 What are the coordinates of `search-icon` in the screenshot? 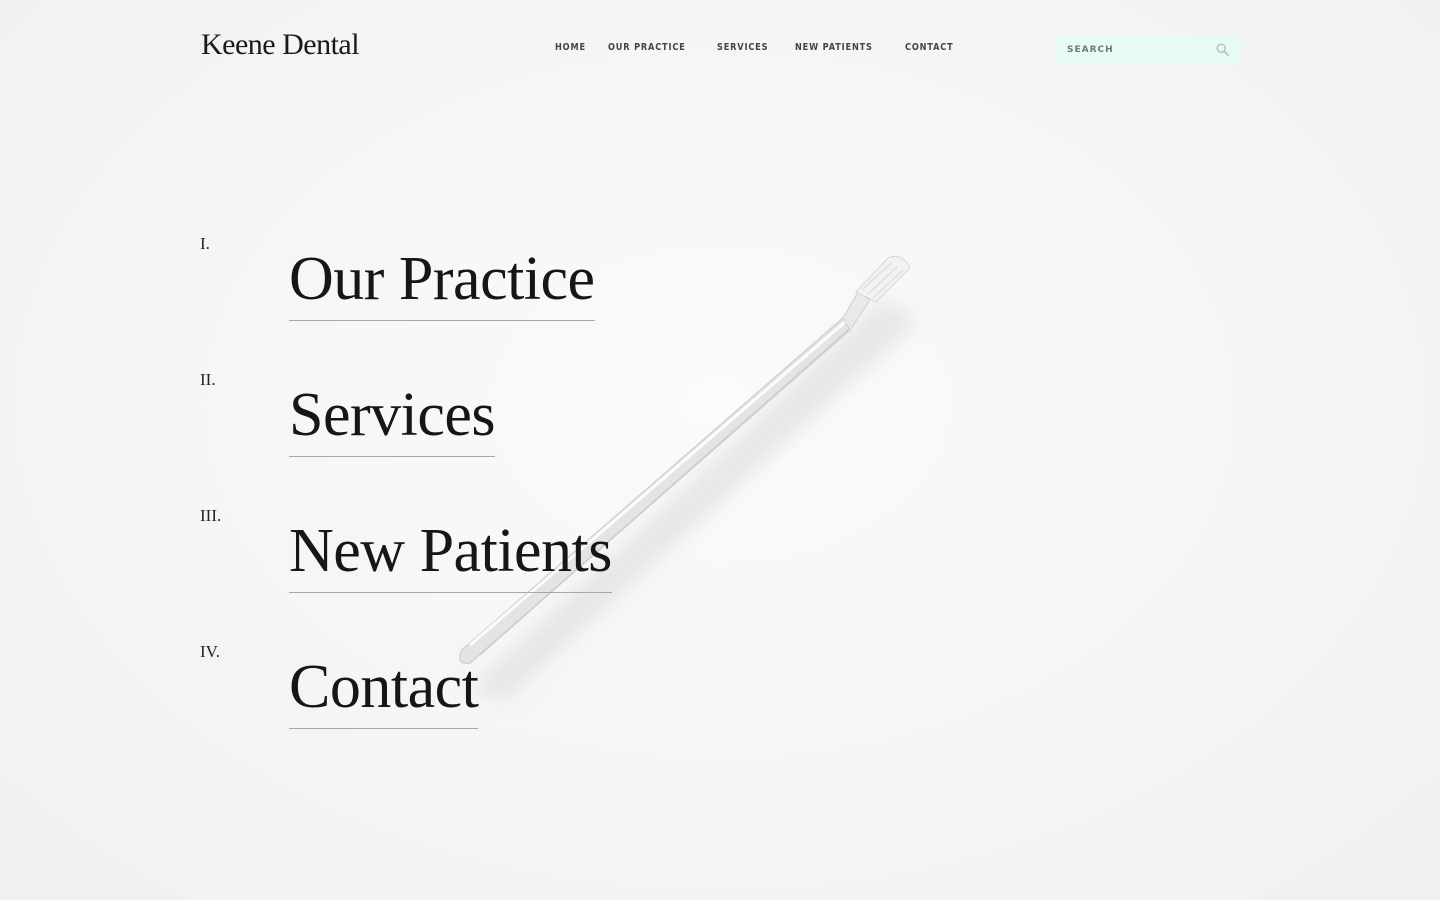 It's located at (1222, 49).